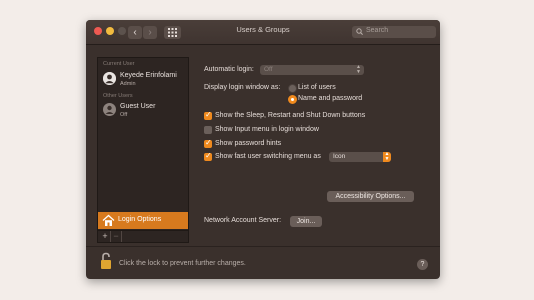 This screenshot has height=300, width=534. I want to click on remove-user-button: −, so click(116, 236).